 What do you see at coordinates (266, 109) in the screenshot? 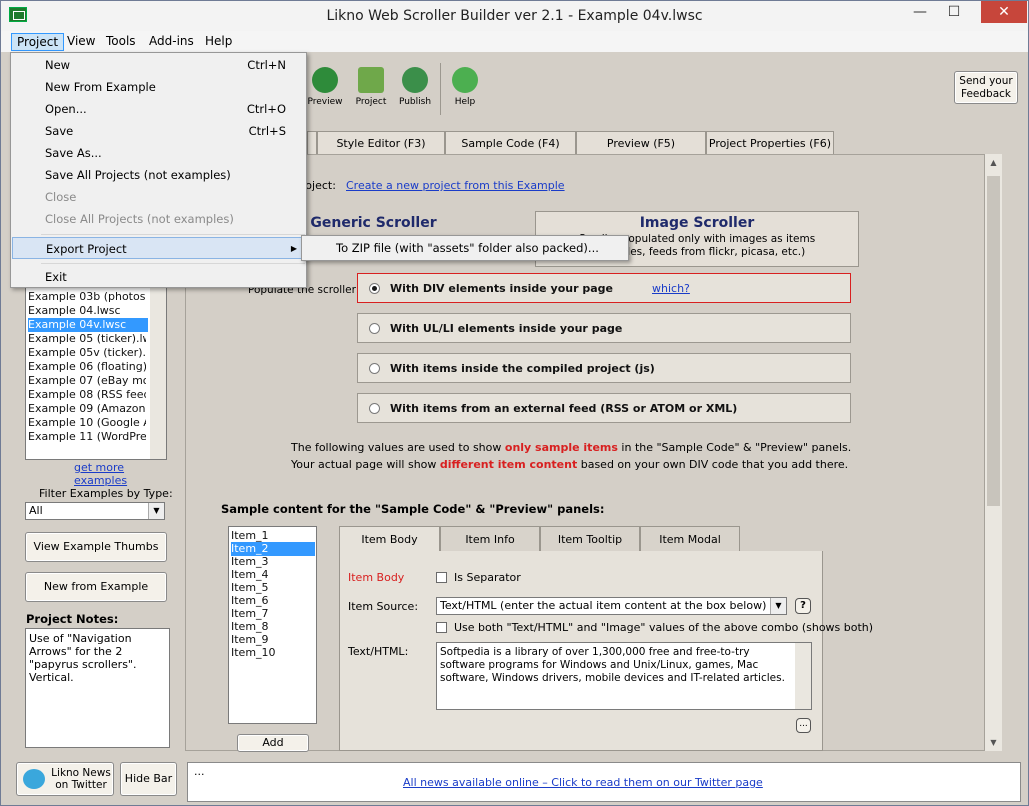
I see `shortcut: Ctrl+O` at bounding box center [266, 109].